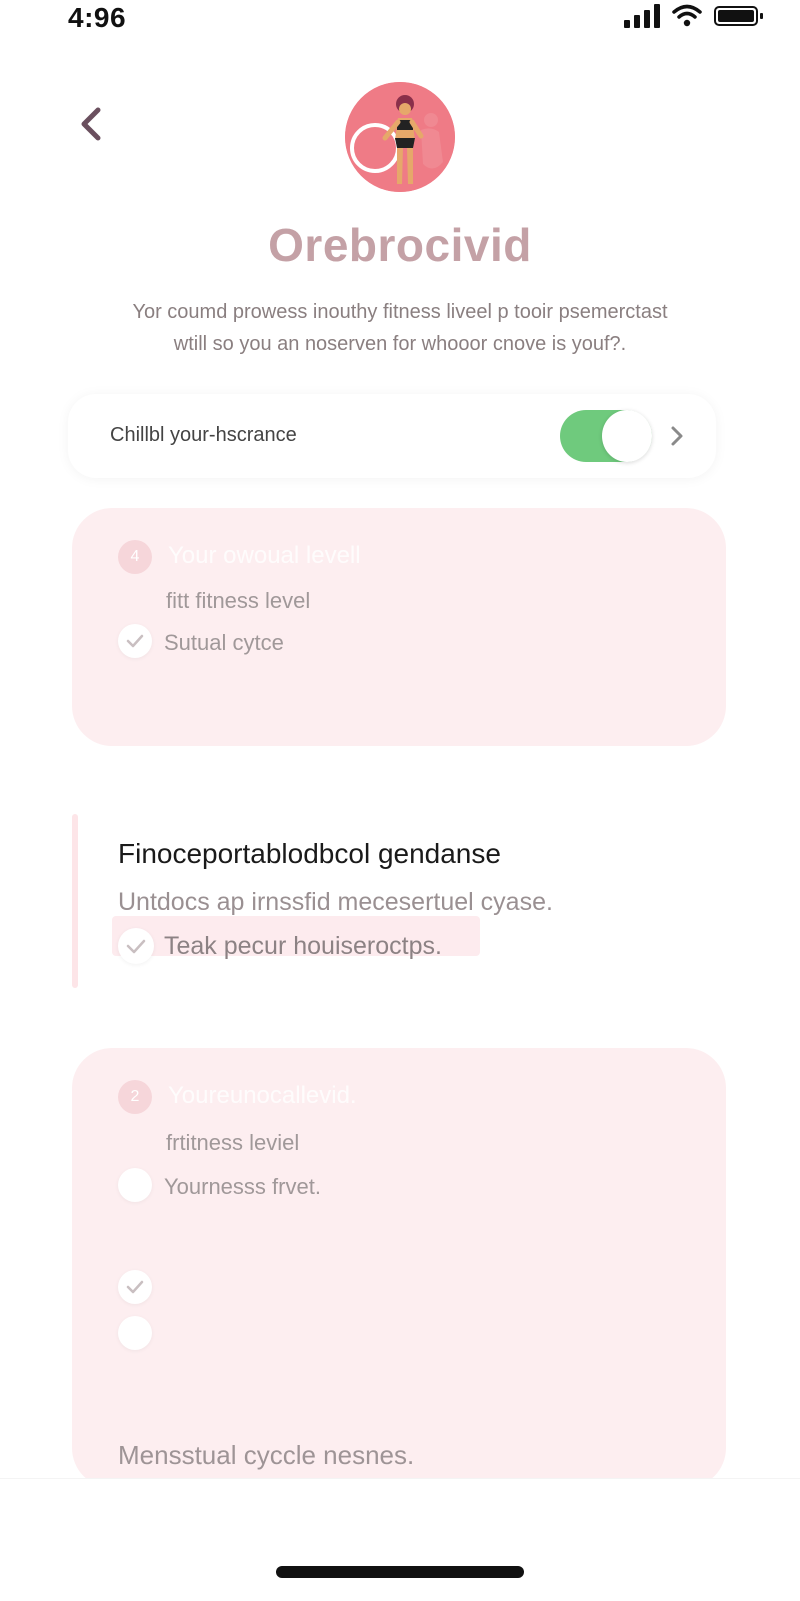 The image size is (800, 1601). I want to click on status-bar: 4:96, so click(400, 20).